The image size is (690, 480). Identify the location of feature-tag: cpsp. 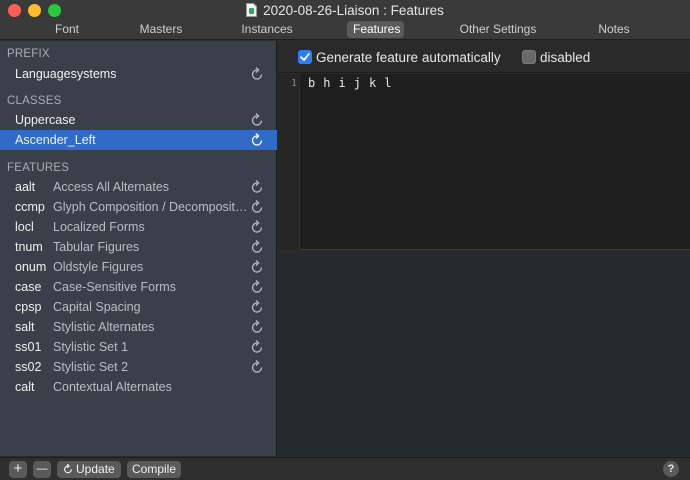
(28, 307).